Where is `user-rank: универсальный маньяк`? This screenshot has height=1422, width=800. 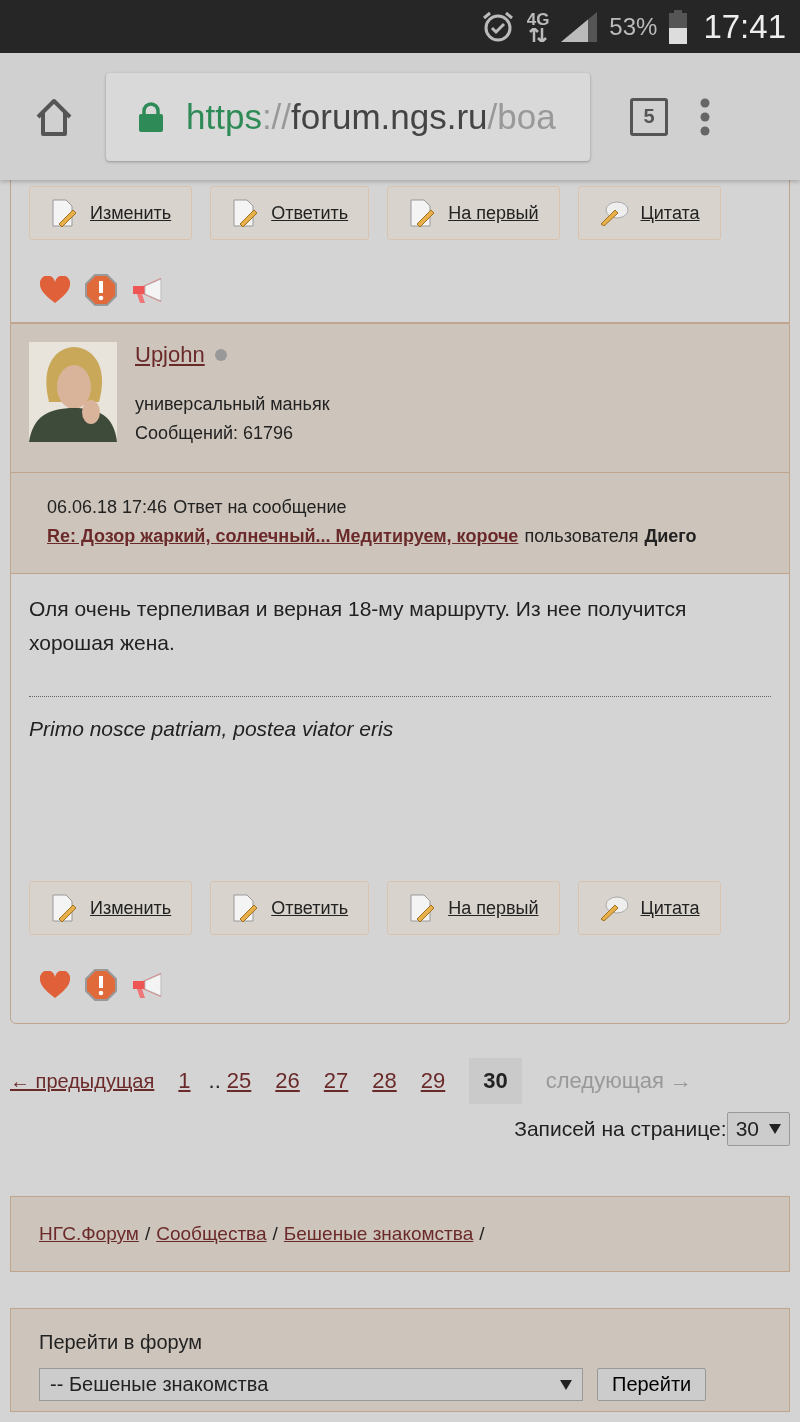
user-rank: универсальный маньяк is located at coordinates (232, 404).